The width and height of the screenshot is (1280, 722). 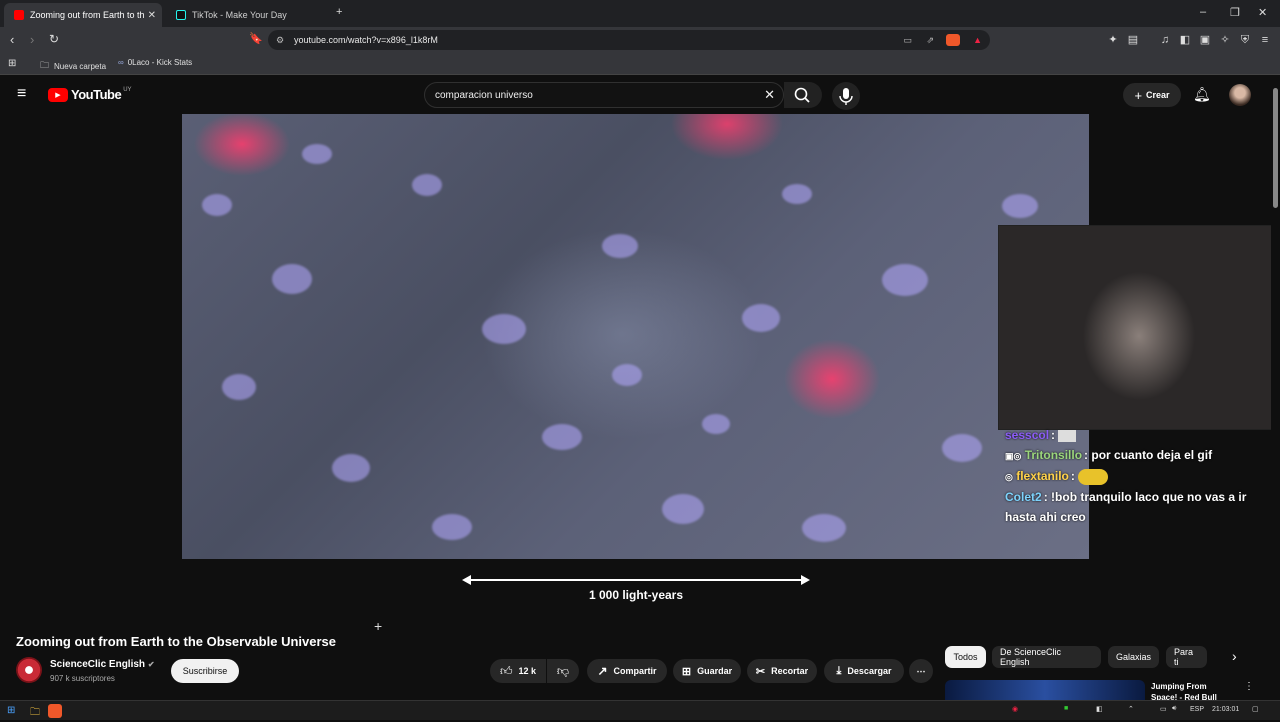 What do you see at coordinates (782, 671) in the screenshot?
I see `clip-button: ✂ Recortar` at bounding box center [782, 671].